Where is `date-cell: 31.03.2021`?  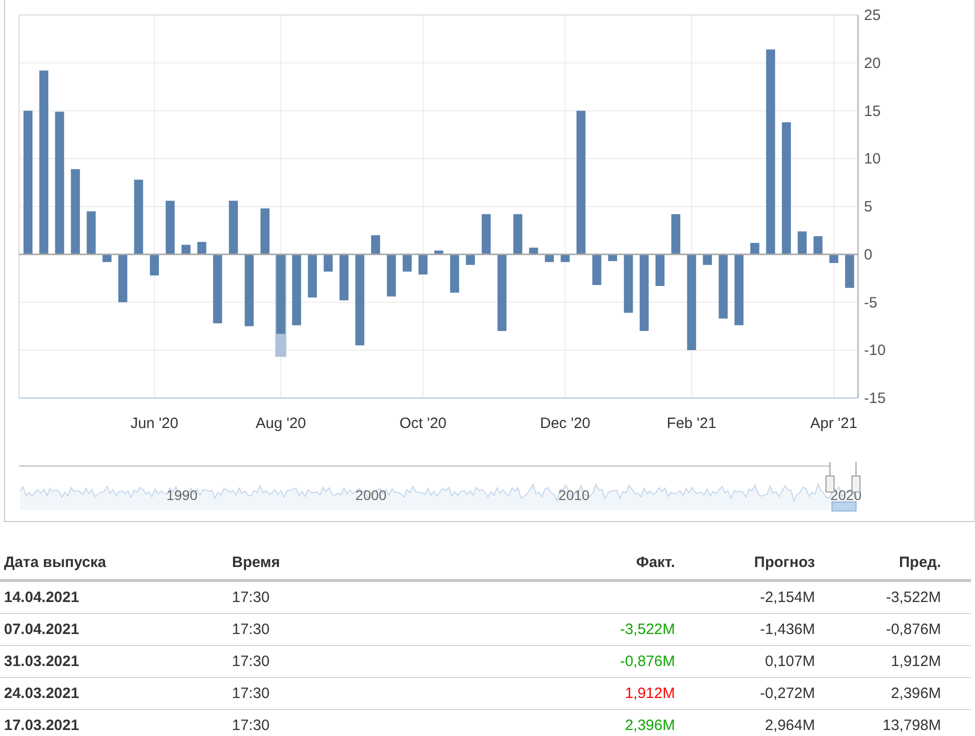 date-cell: 31.03.2021 is located at coordinates (116, 662).